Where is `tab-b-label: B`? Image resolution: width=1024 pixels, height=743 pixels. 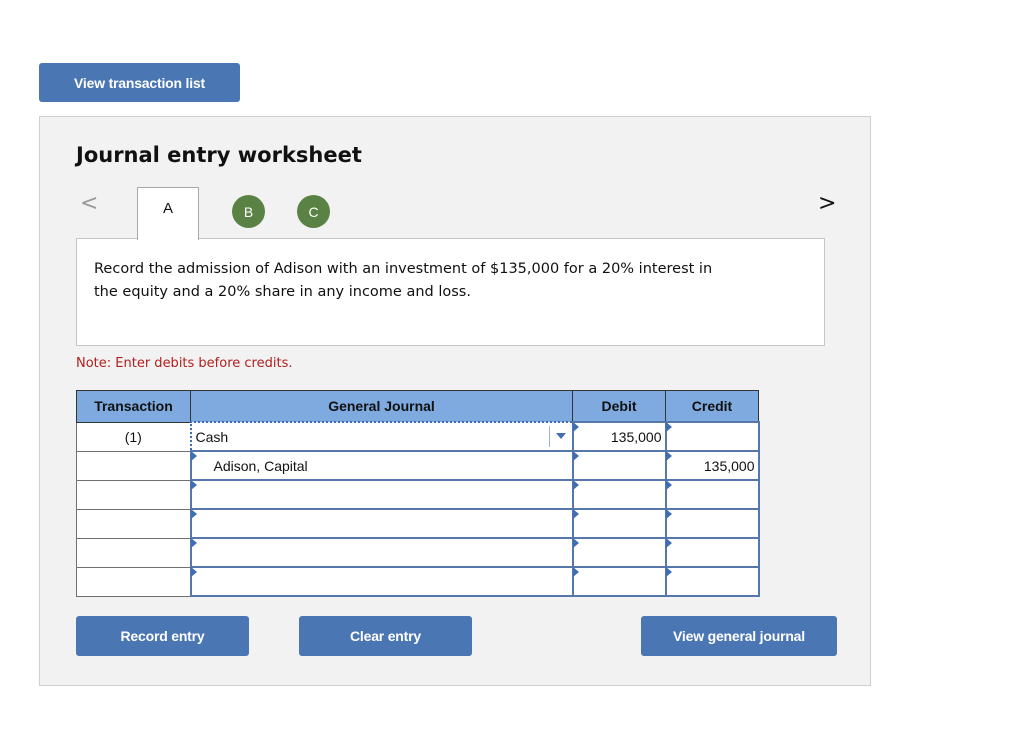
tab-b-label: B is located at coordinates (248, 211).